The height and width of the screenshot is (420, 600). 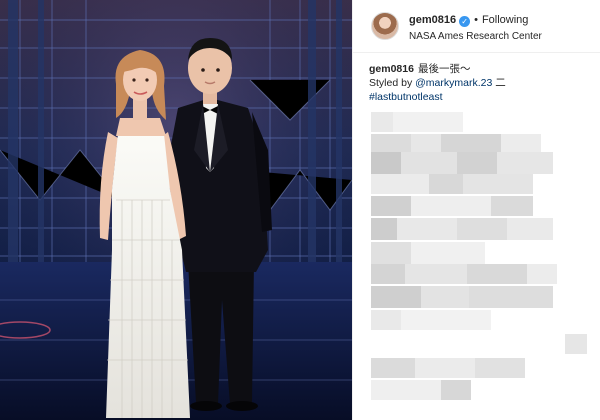 I want to click on header-user-row: gem0816 ✓ • Following, so click(x=468, y=22).